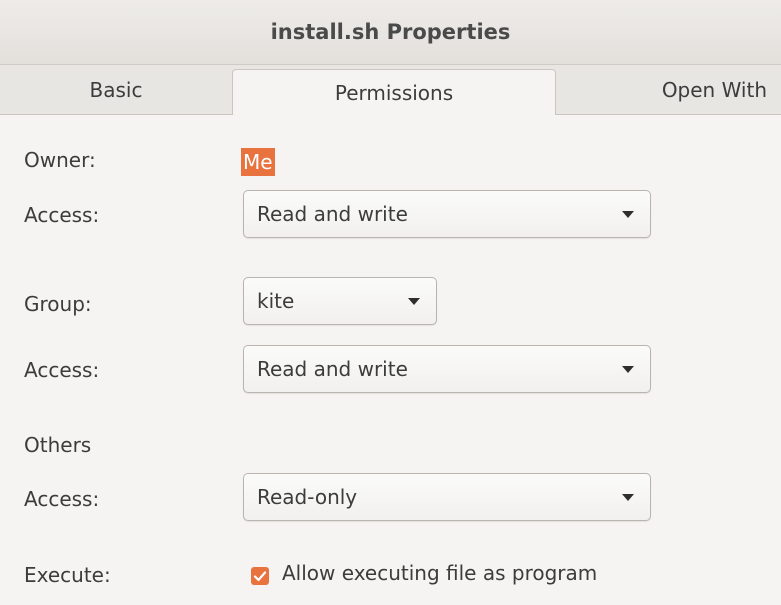 This screenshot has height=605, width=781. What do you see at coordinates (276, 301) in the screenshot?
I see `group-value: kite` at bounding box center [276, 301].